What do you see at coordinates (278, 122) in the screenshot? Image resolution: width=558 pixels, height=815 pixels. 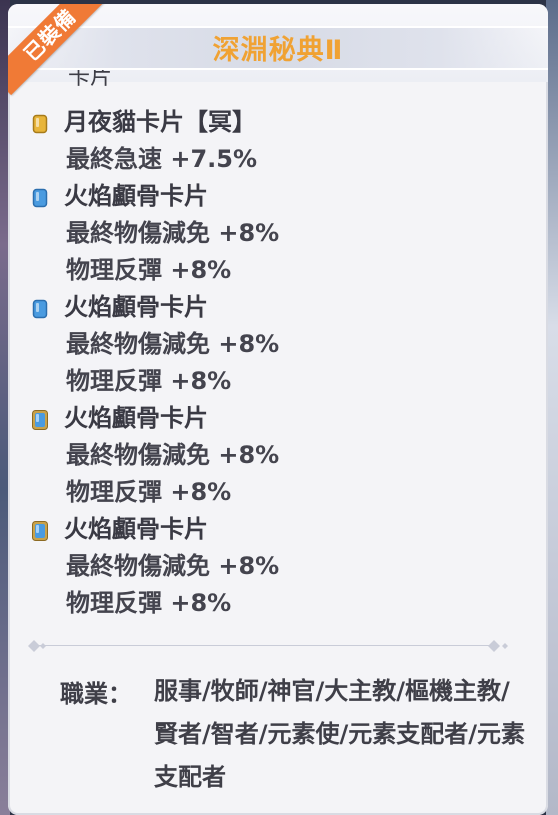 I see `card-row: 月夜貓卡片【冥】` at bounding box center [278, 122].